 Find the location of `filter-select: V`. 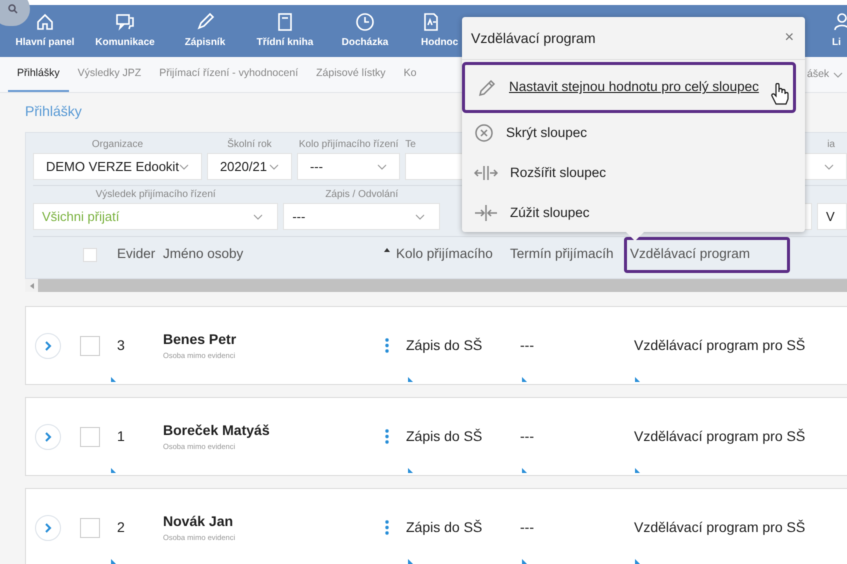

filter-select: V is located at coordinates (832, 216).